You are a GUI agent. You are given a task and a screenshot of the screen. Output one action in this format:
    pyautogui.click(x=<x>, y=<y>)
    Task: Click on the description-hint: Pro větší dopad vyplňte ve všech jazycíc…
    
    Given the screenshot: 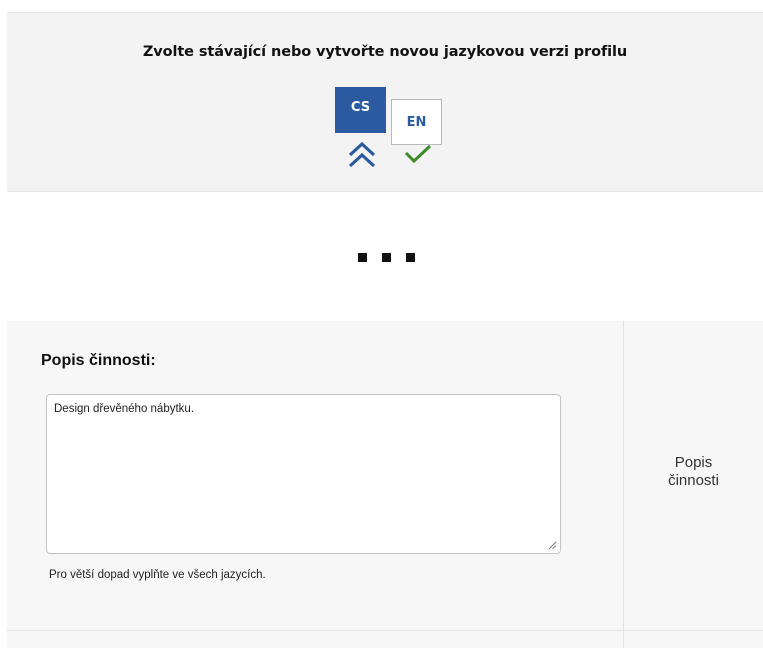 What is the action you would take?
    pyautogui.click(x=157, y=575)
    